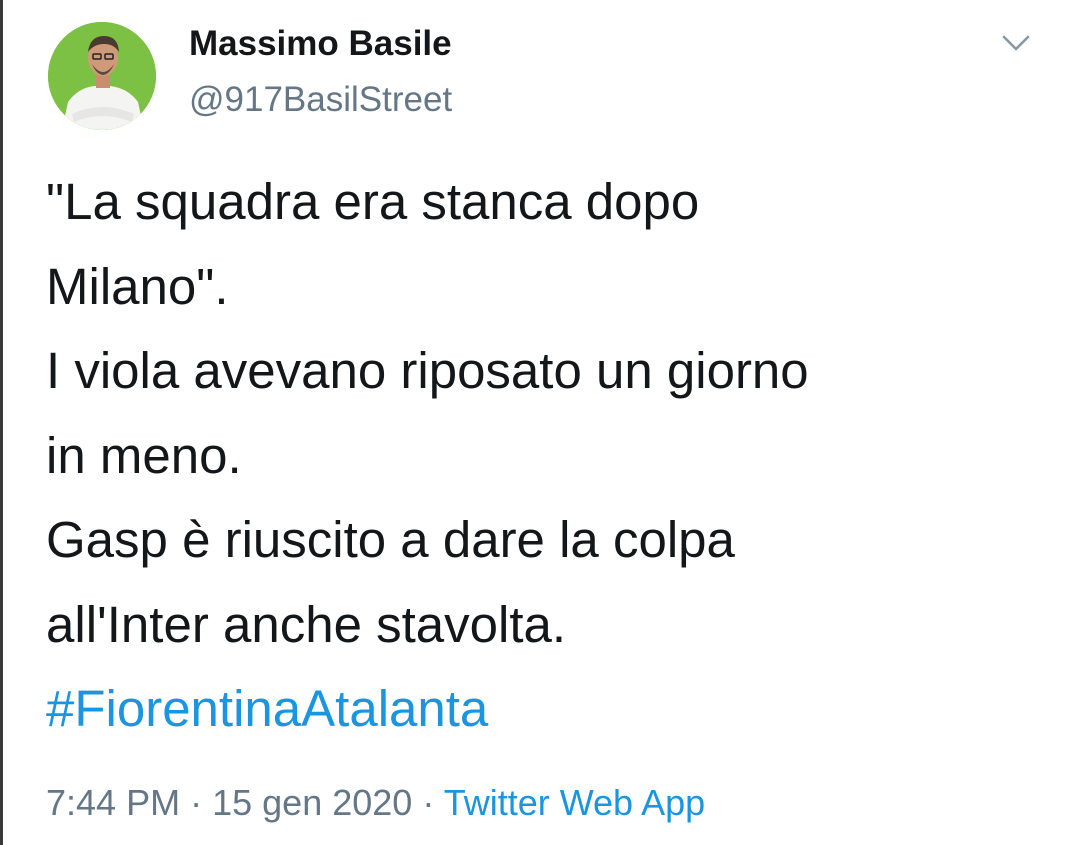 This screenshot has height=845, width=1080. What do you see at coordinates (546, 709) in the screenshot?
I see `hashtag-link: #FiorentinaAtalanta` at bounding box center [546, 709].